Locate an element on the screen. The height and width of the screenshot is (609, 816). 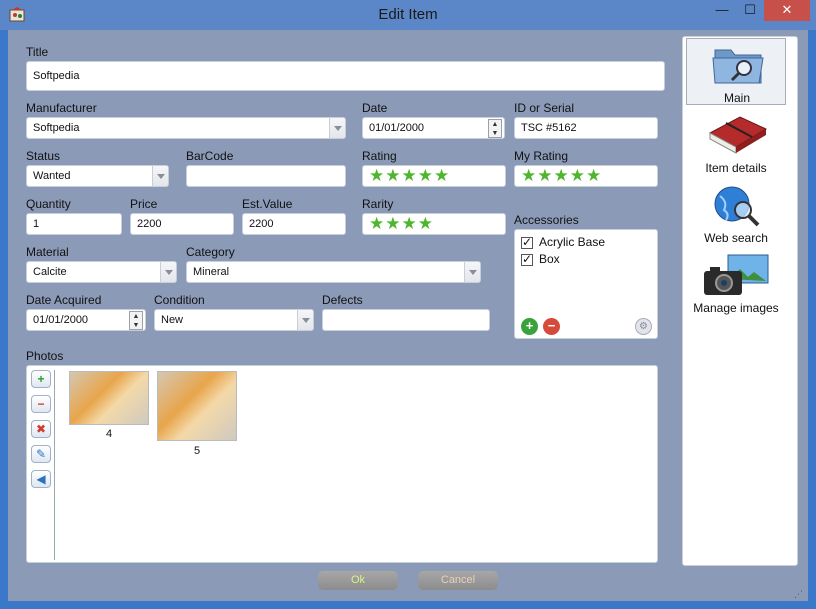
date-acquired-label: Date Acquired is located at coordinates (64, 300).